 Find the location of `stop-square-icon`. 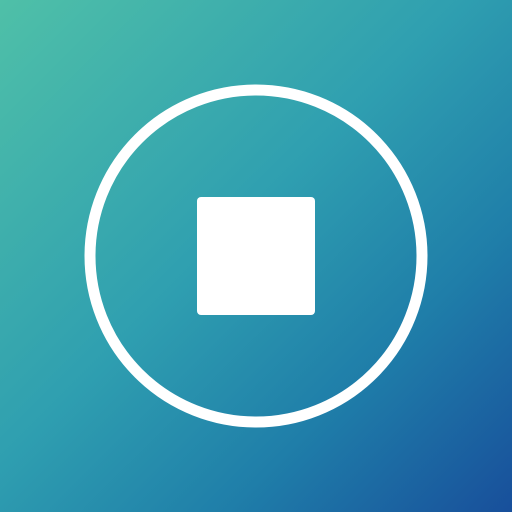

stop-square-icon is located at coordinates (256, 256).